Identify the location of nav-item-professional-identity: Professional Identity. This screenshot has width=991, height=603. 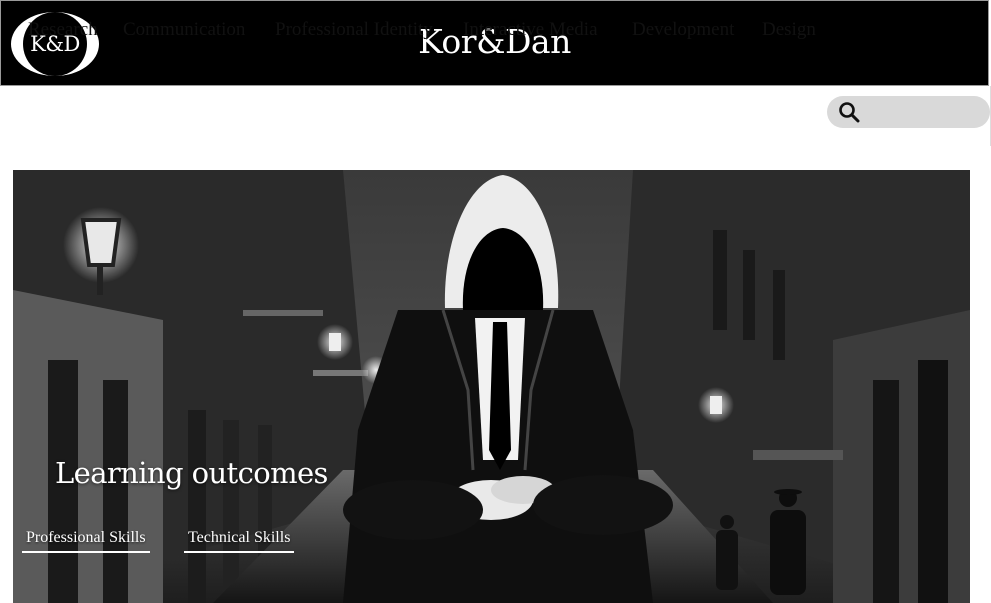
(354, 30).